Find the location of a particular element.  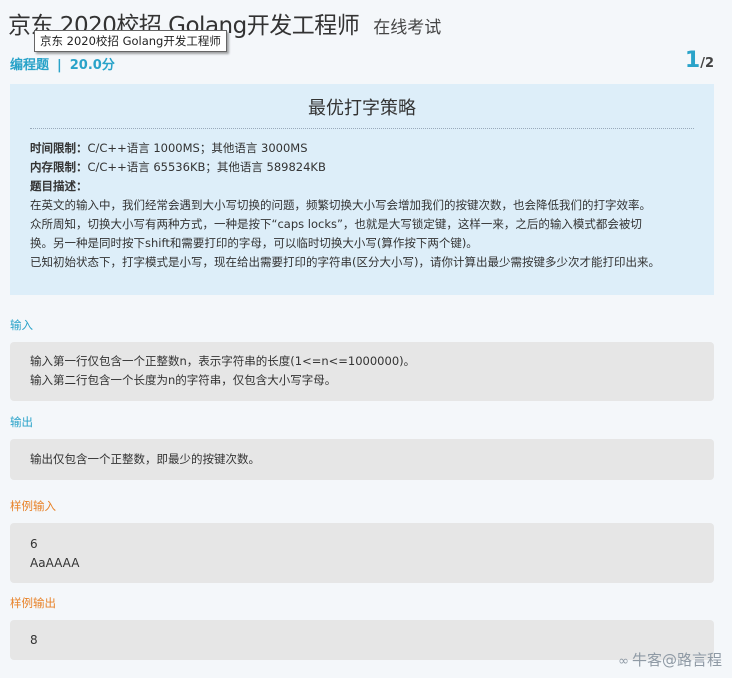

memory-limit: 内存限制：C/C++语言 65536KB；其他语言 589824KB is located at coordinates (362, 167).